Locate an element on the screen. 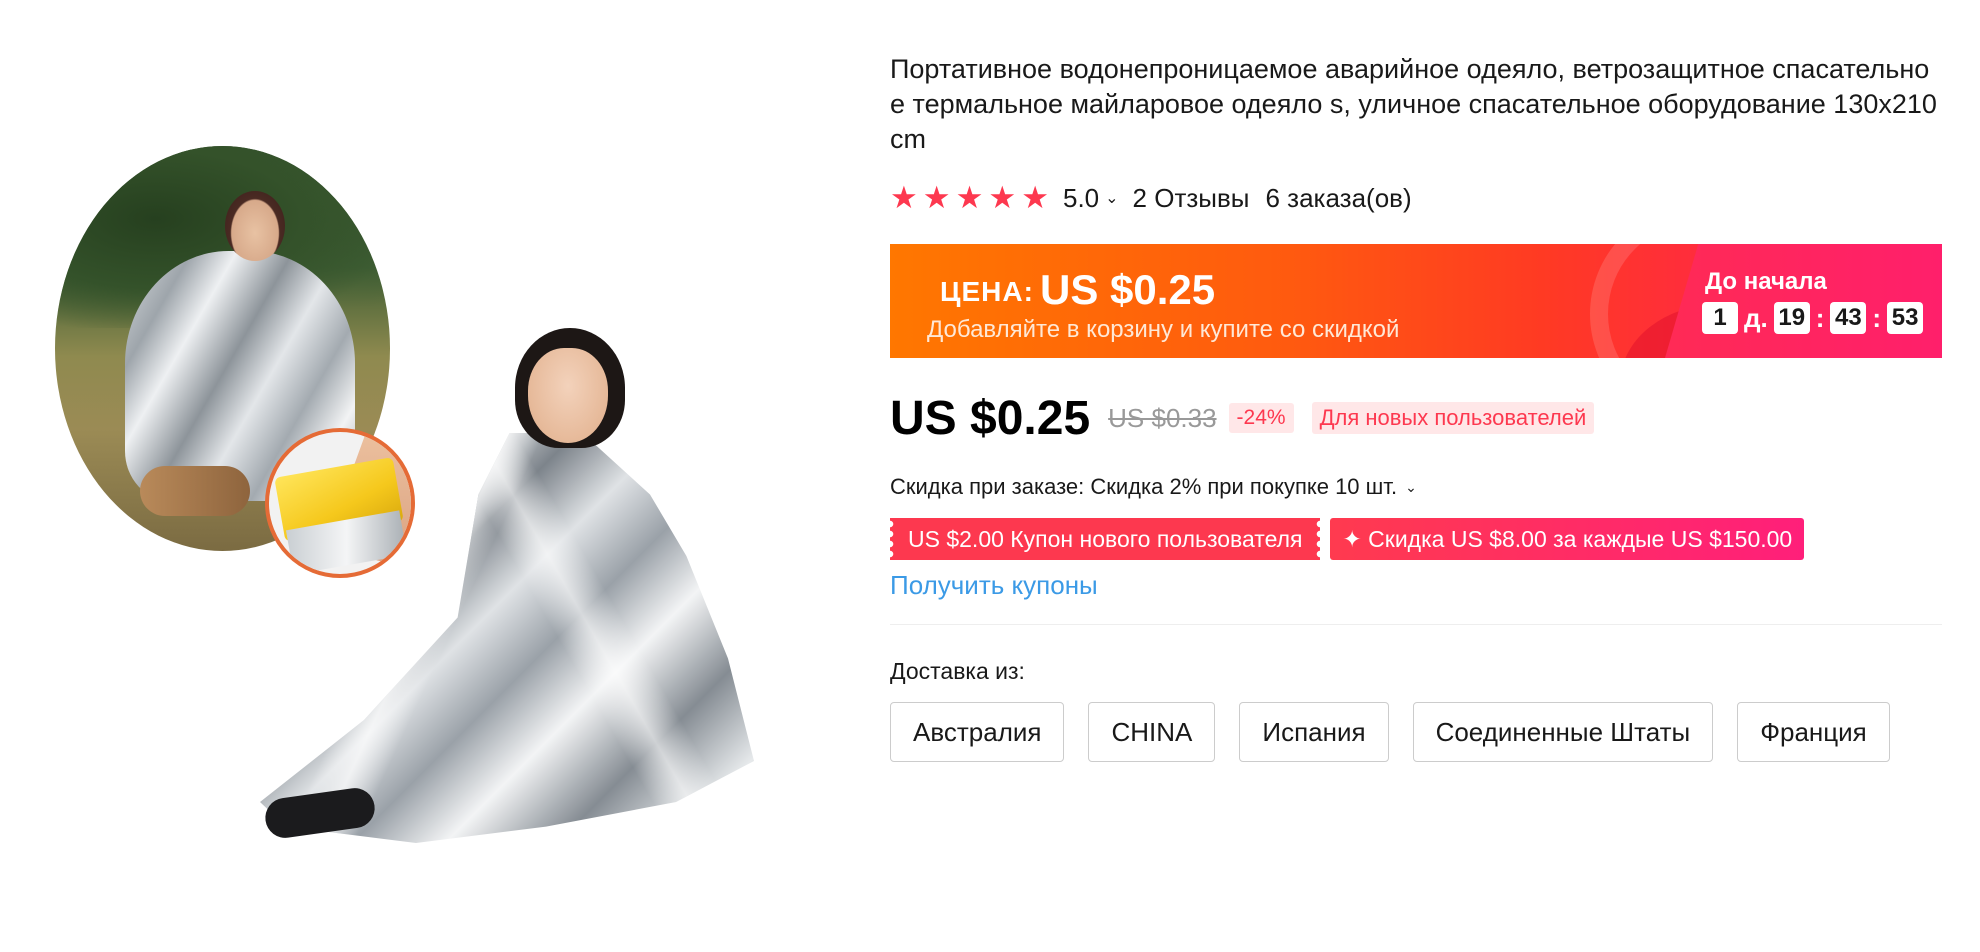 The image size is (1980, 952). face is located at coordinates (568, 395).